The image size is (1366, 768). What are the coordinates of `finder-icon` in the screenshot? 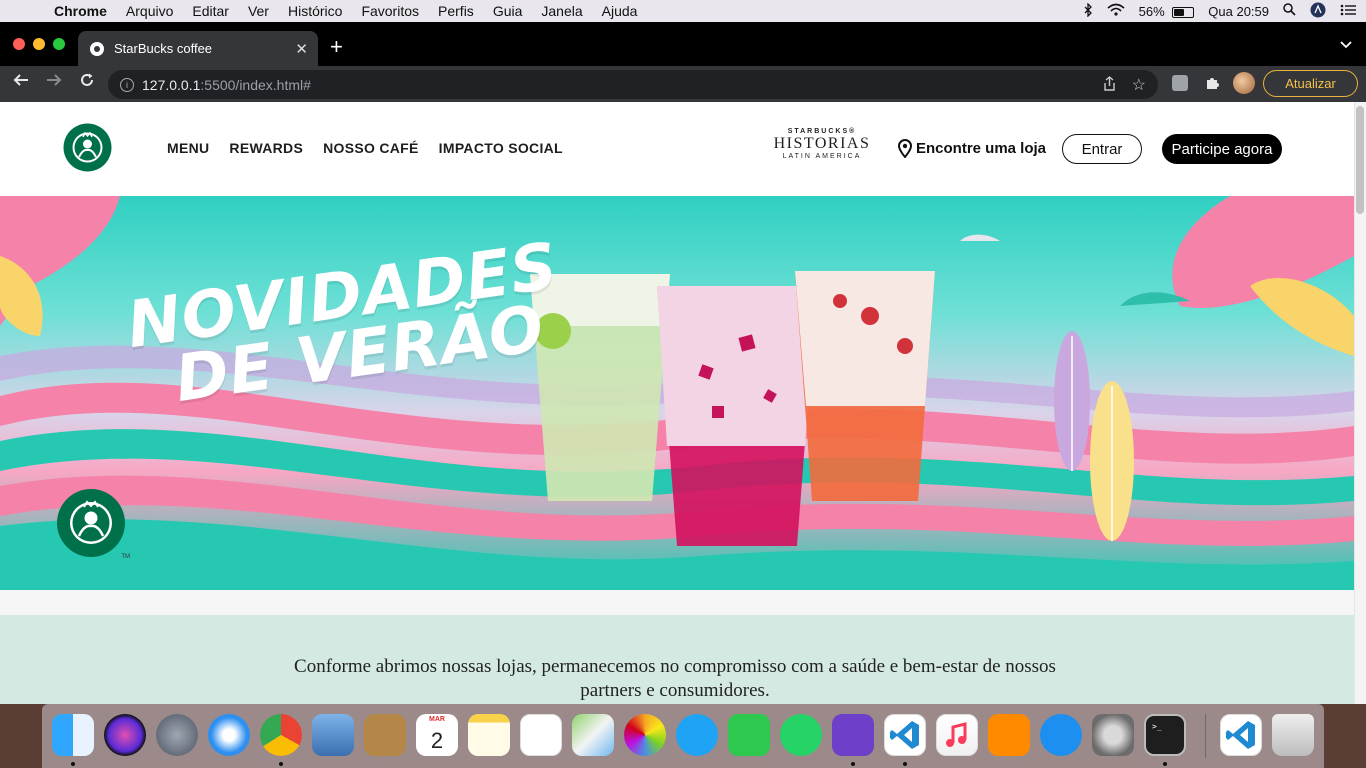 It's located at (73, 735).